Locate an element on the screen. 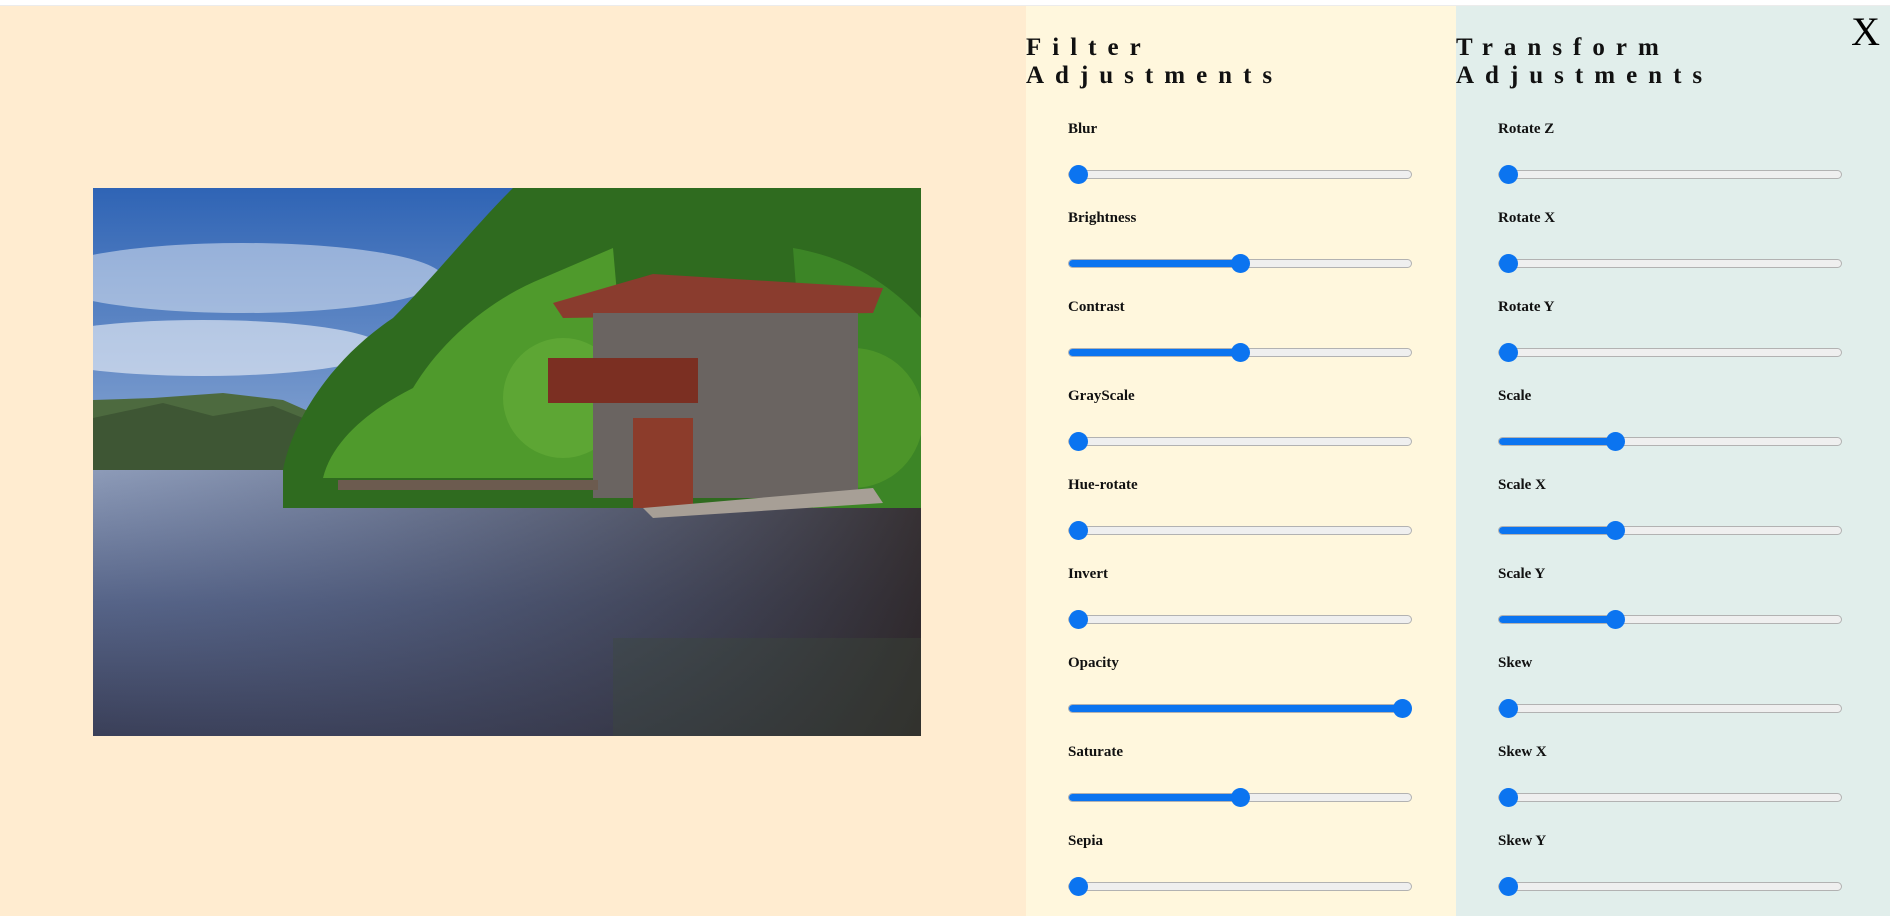 This screenshot has width=1890, height=916. filter-contrast-slider-fill is located at coordinates (1154, 352).